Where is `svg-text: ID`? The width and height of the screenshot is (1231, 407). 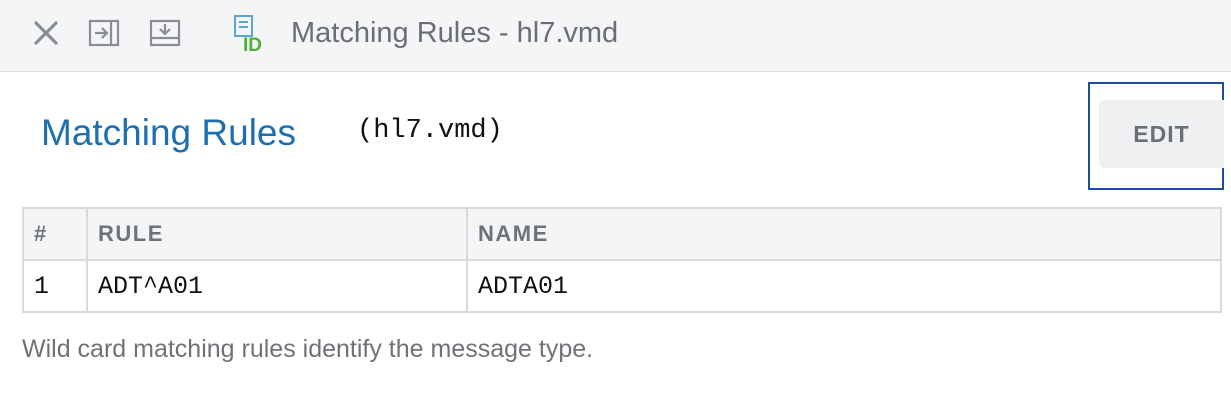
svg-text: ID is located at coordinates (252, 44).